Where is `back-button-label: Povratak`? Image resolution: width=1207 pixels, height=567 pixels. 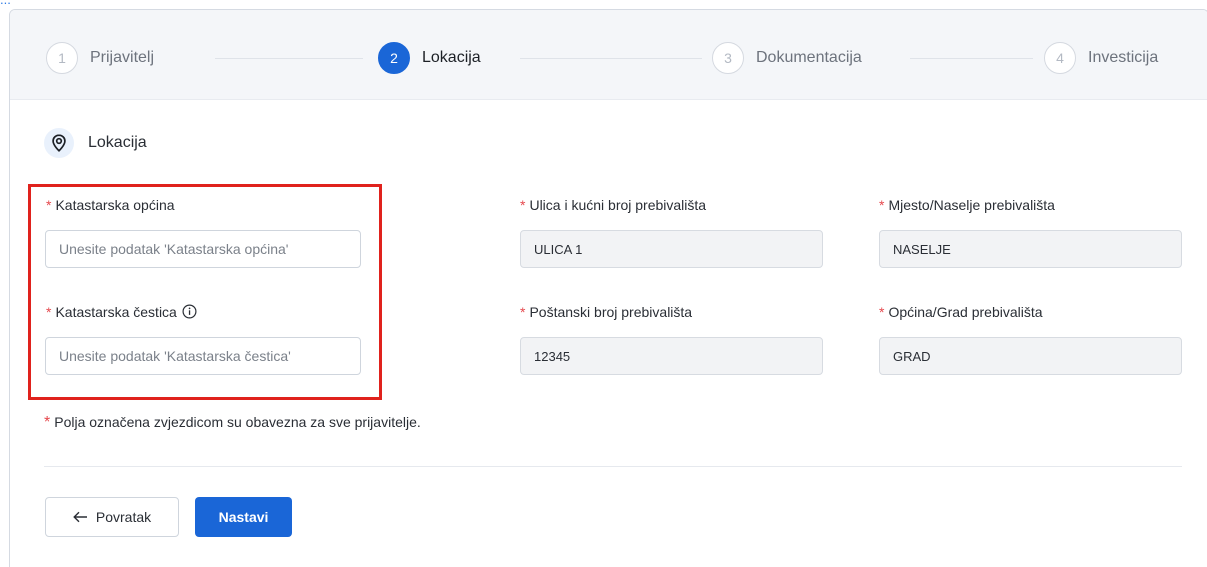 back-button-label: Povratak is located at coordinates (123, 517).